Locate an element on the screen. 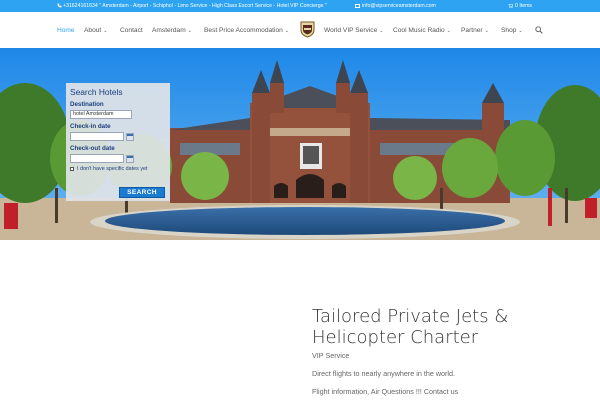  nav-item-world-vip-service: World VIP Service ⌄ is located at coordinates (353, 30).